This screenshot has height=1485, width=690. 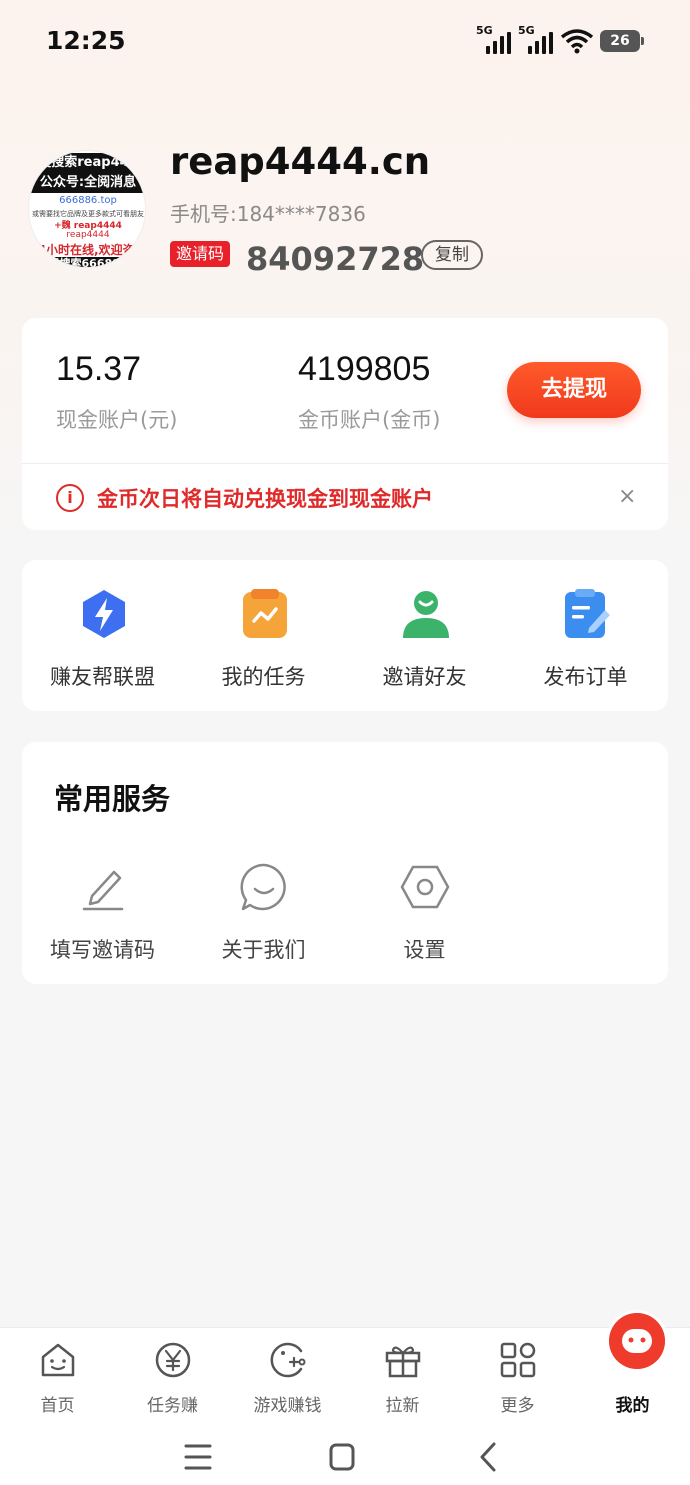 What do you see at coordinates (198, 1457) in the screenshot?
I see `menu-icon` at bounding box center [198, 1457].